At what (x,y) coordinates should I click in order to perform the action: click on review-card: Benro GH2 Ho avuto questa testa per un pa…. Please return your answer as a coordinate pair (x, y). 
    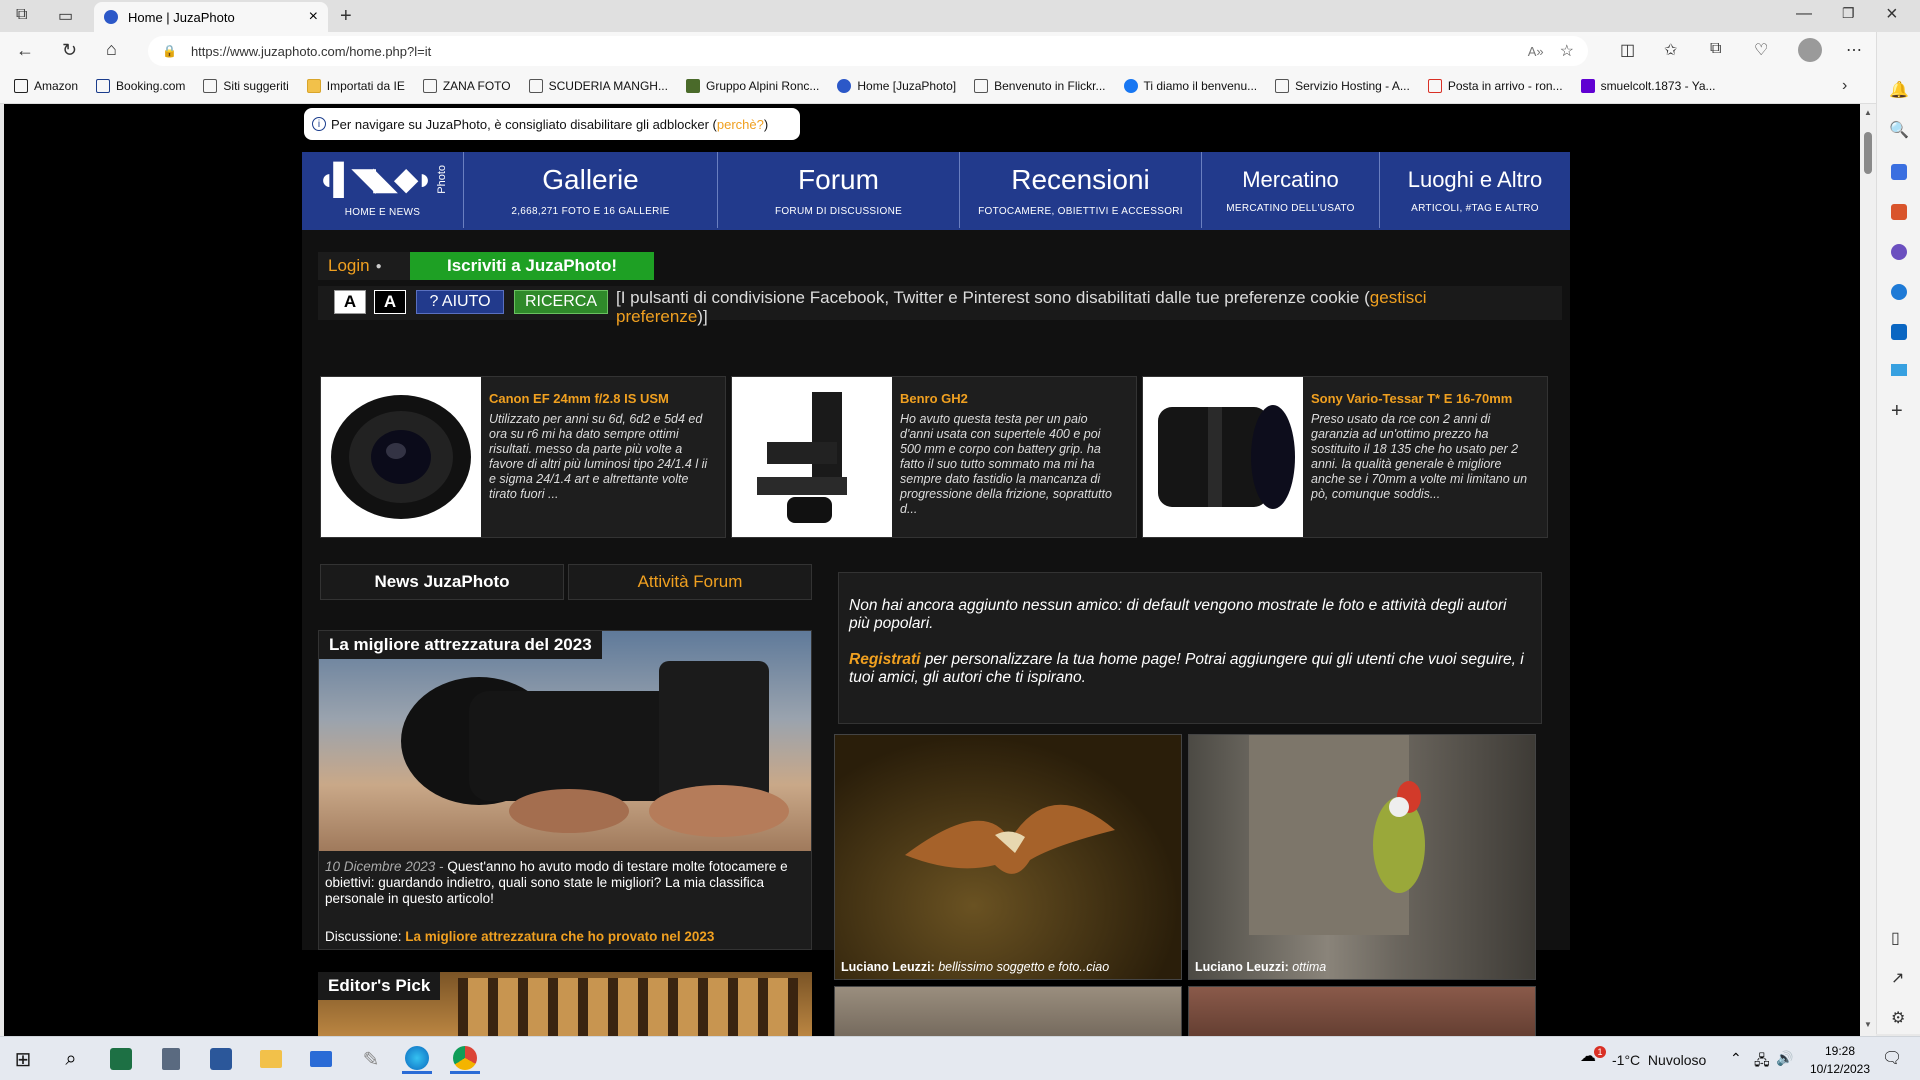
    Looking at the image, I should click on (934, 457).